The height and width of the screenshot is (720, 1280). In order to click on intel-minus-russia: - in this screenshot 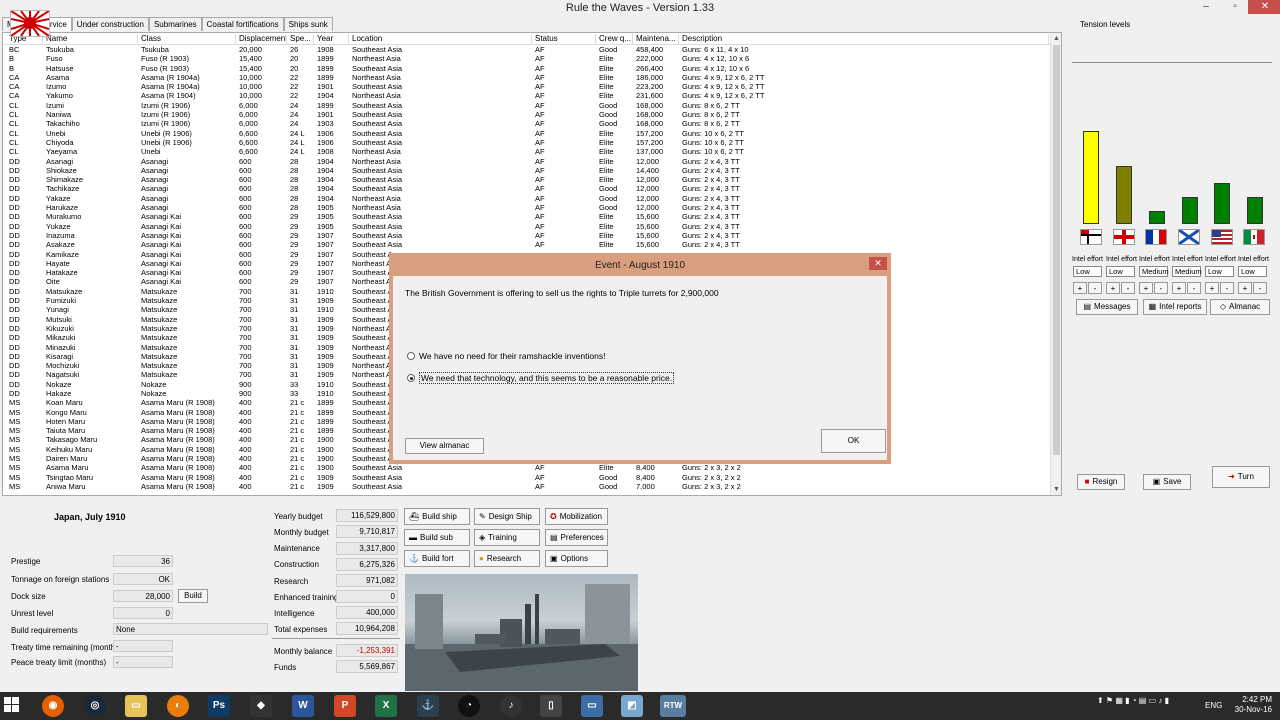, I will do `click(1194, 288)`.